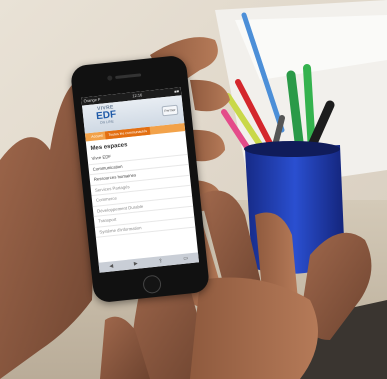 This screenshot has width=387, height=379. What do you see at coordinates (111, 266) in the screenshot?
I see `back-arrow-icon: ◀` at bounding box center [111, 266].